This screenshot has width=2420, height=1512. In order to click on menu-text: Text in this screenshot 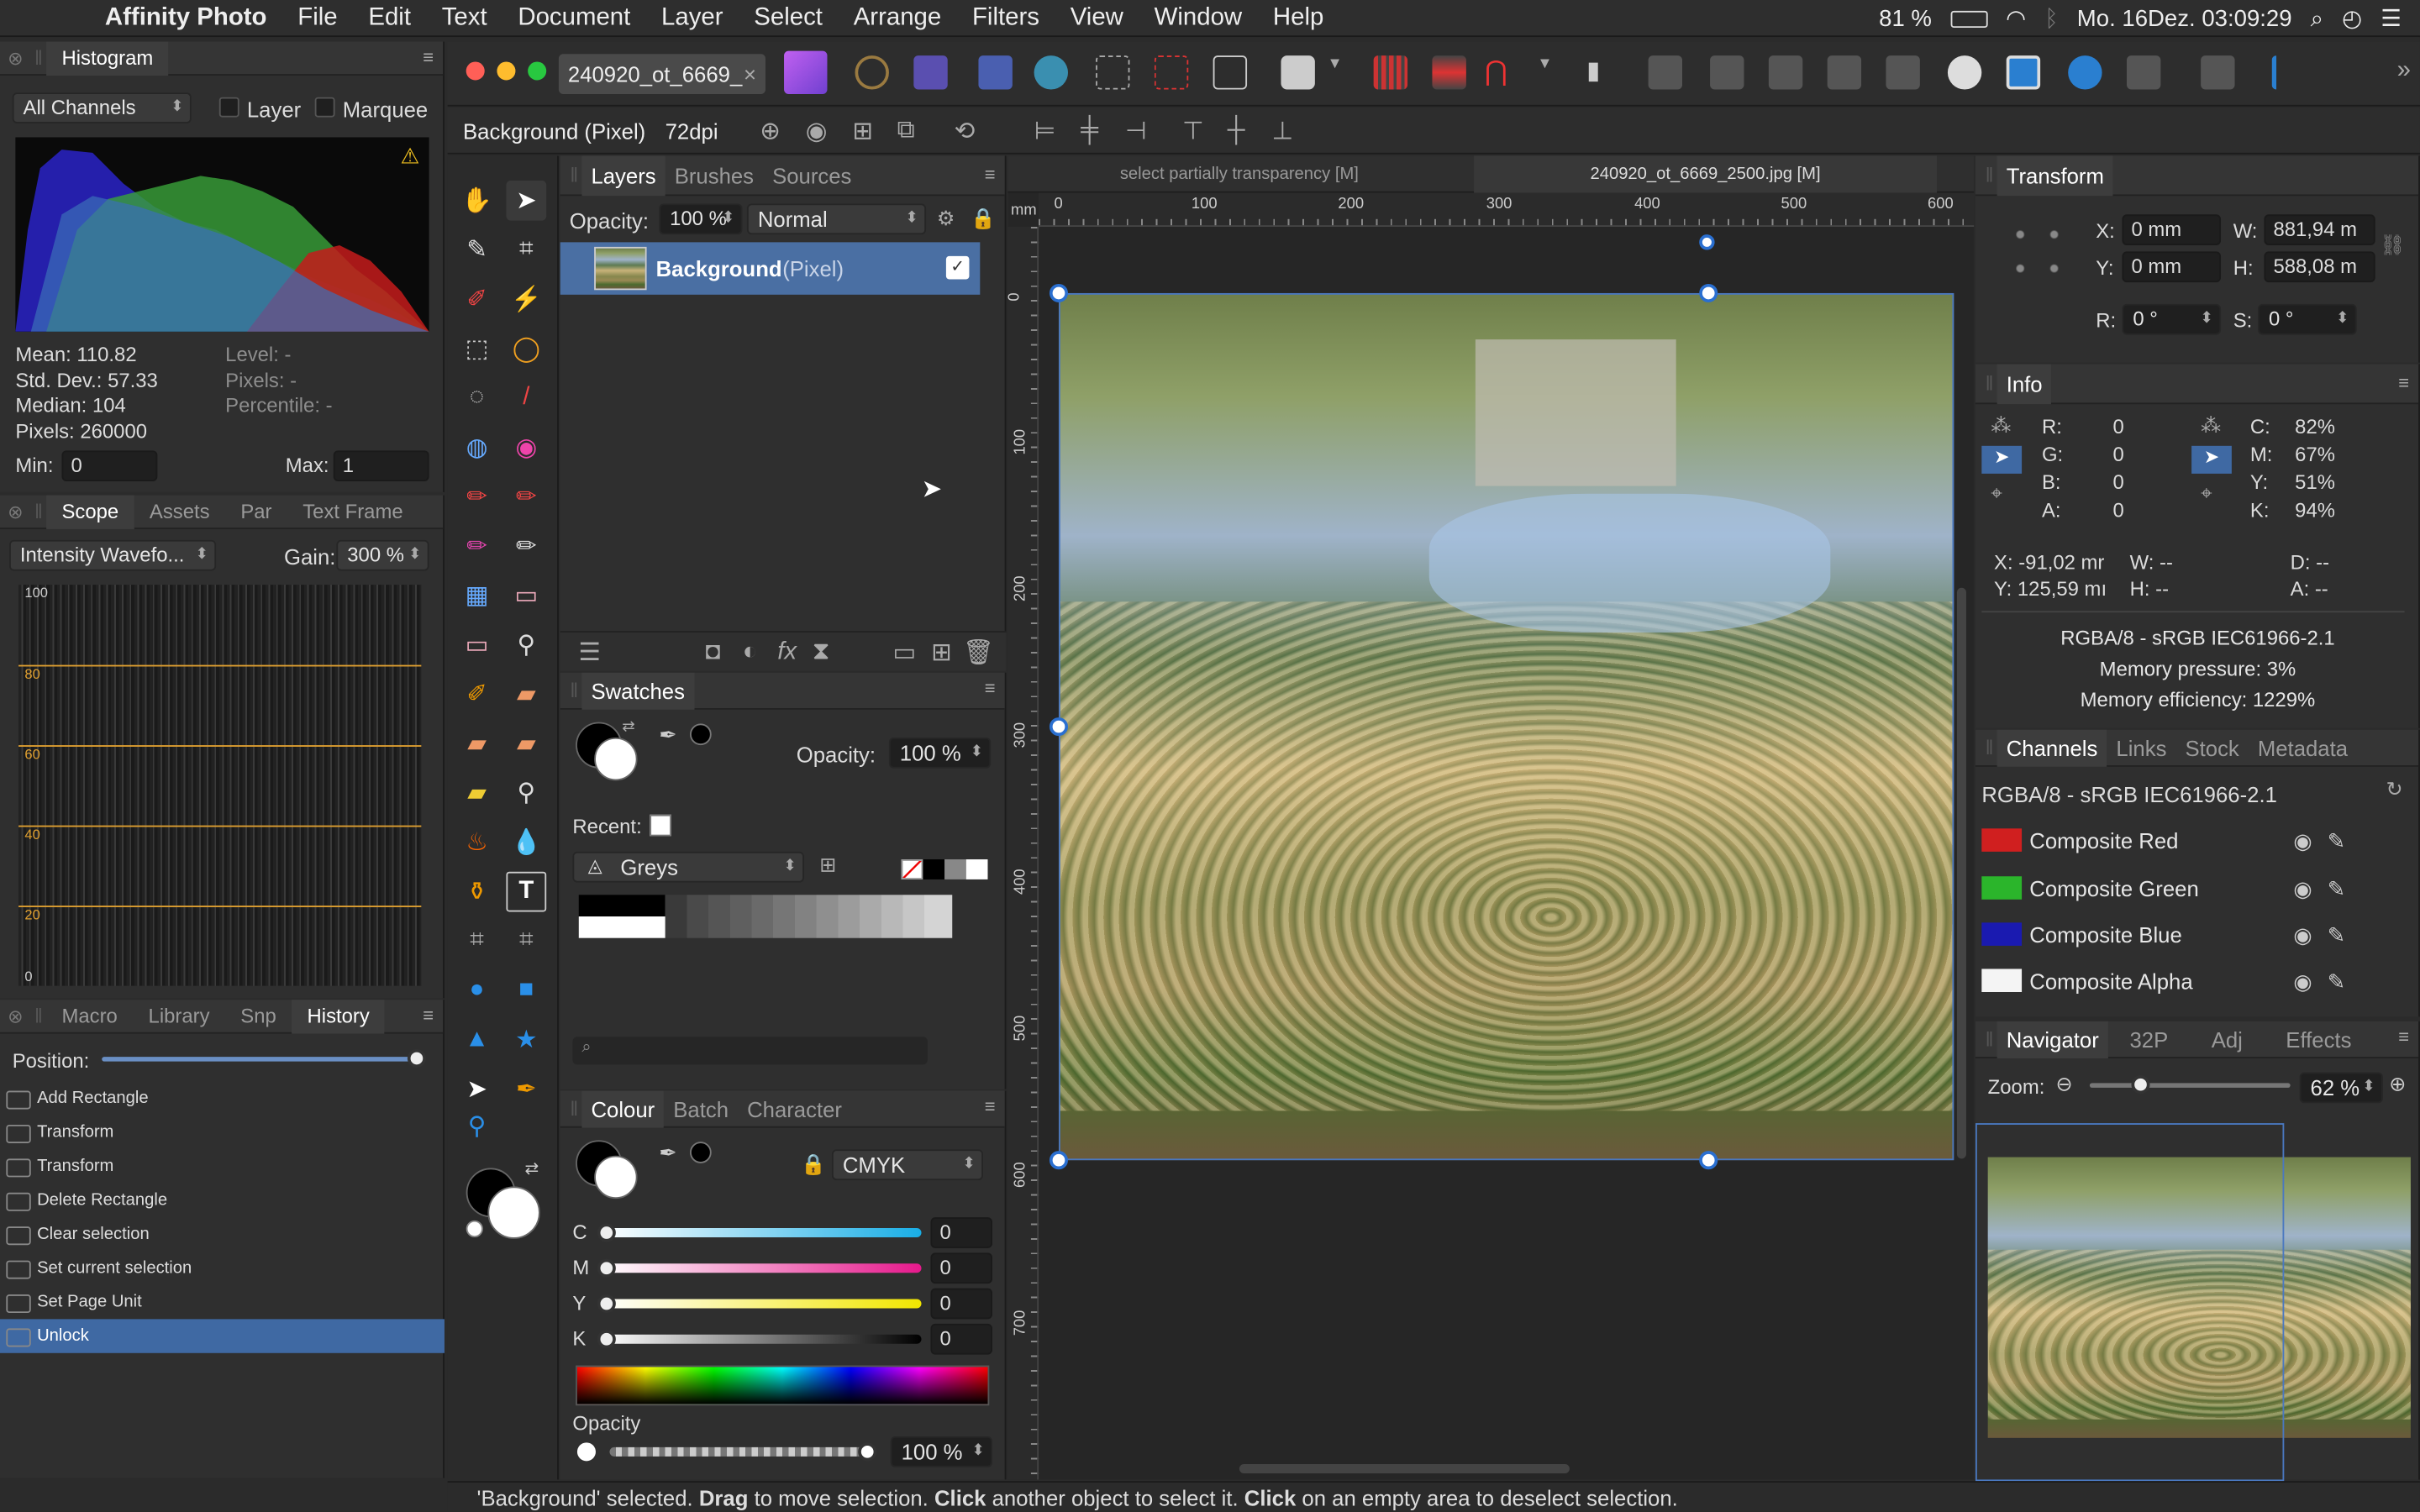, I will do `click(464, 18)`.